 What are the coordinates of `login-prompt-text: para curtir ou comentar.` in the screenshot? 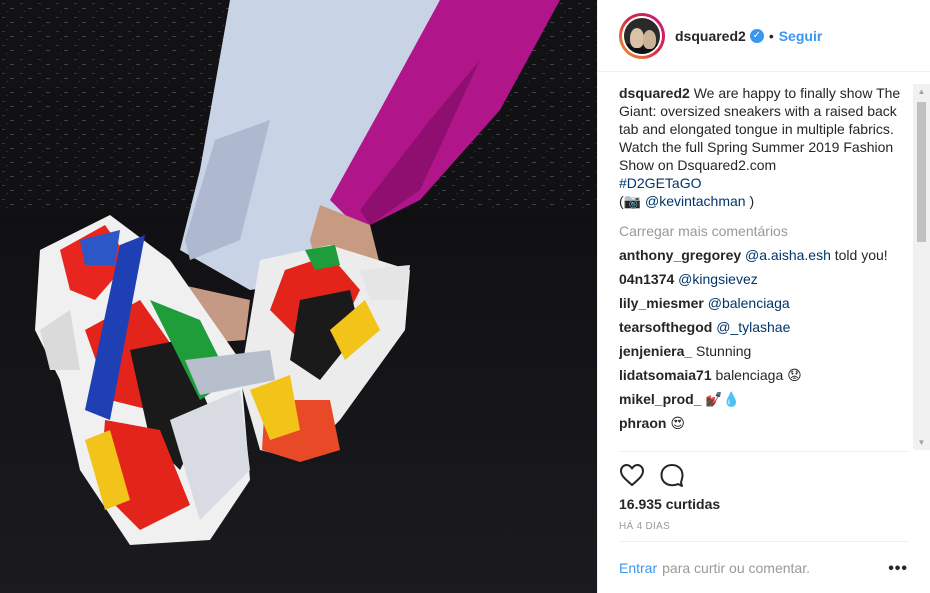 It's located at (736, 567).